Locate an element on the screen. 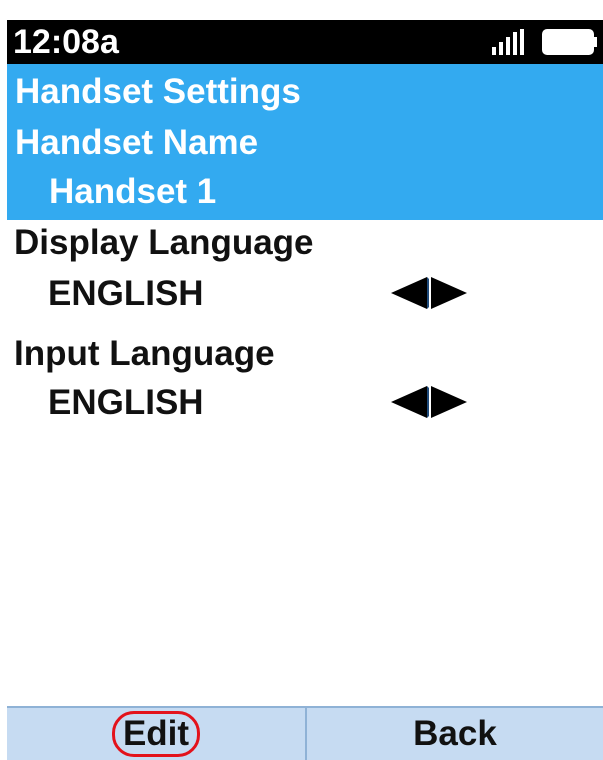 Image resolution: width=603 pixels, height=760 pixels. display-language-value: ENGLISH is located at coordinates (126, 293).